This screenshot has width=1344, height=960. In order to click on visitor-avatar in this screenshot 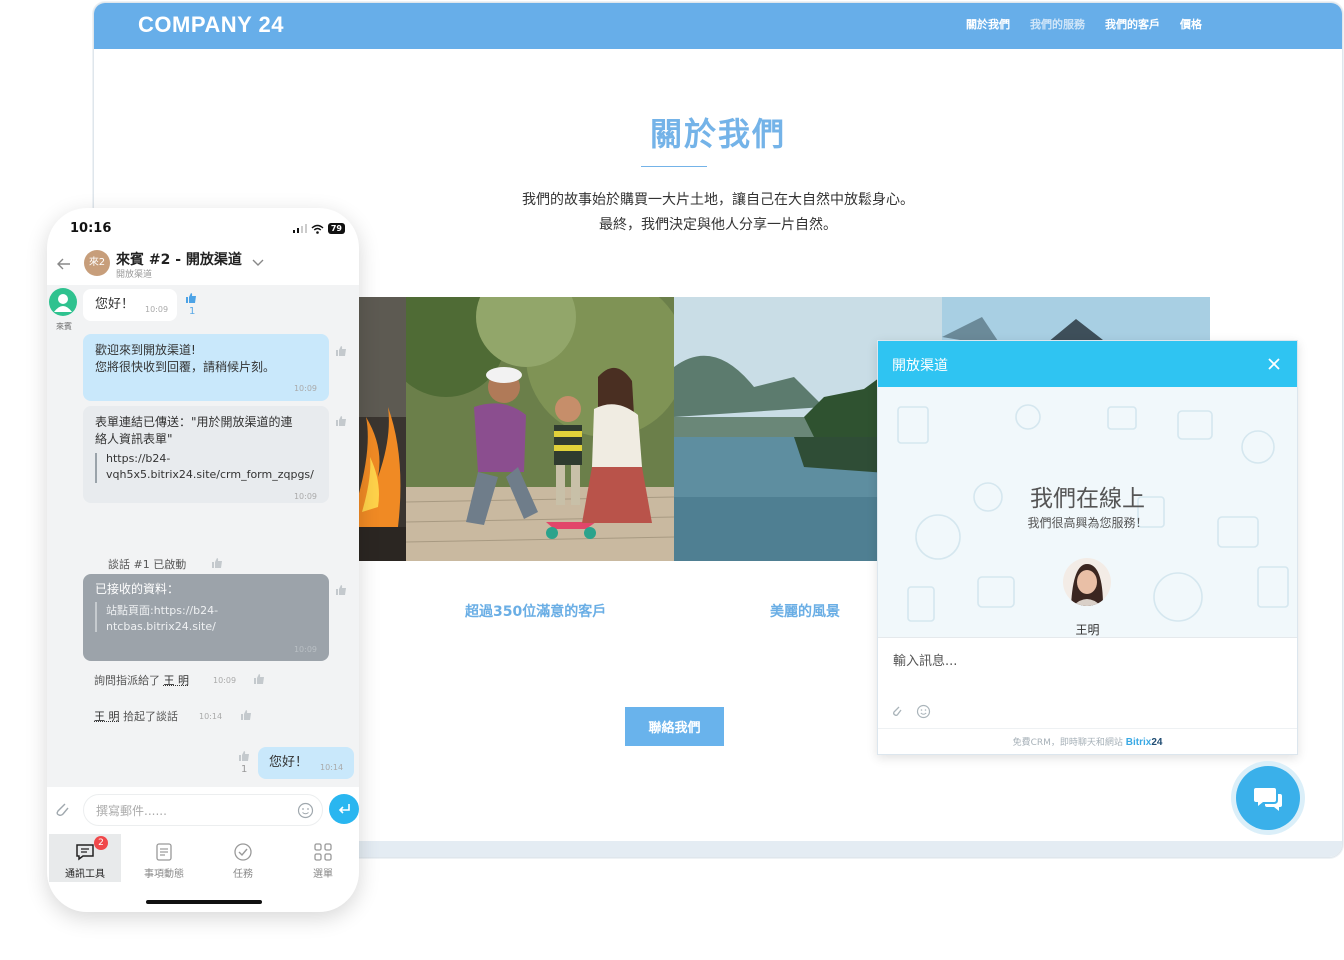, I will do `click(63, 302)`.